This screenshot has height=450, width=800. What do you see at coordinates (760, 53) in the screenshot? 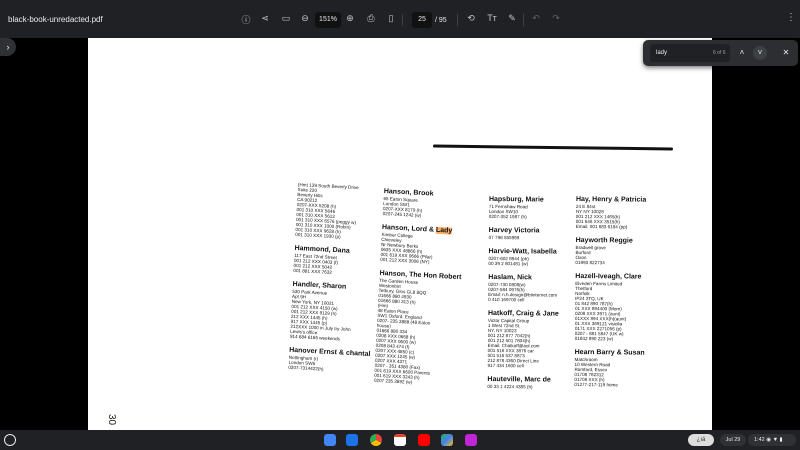
I see `chevron-down-icon: ˅` at bounding box center [760, 53].